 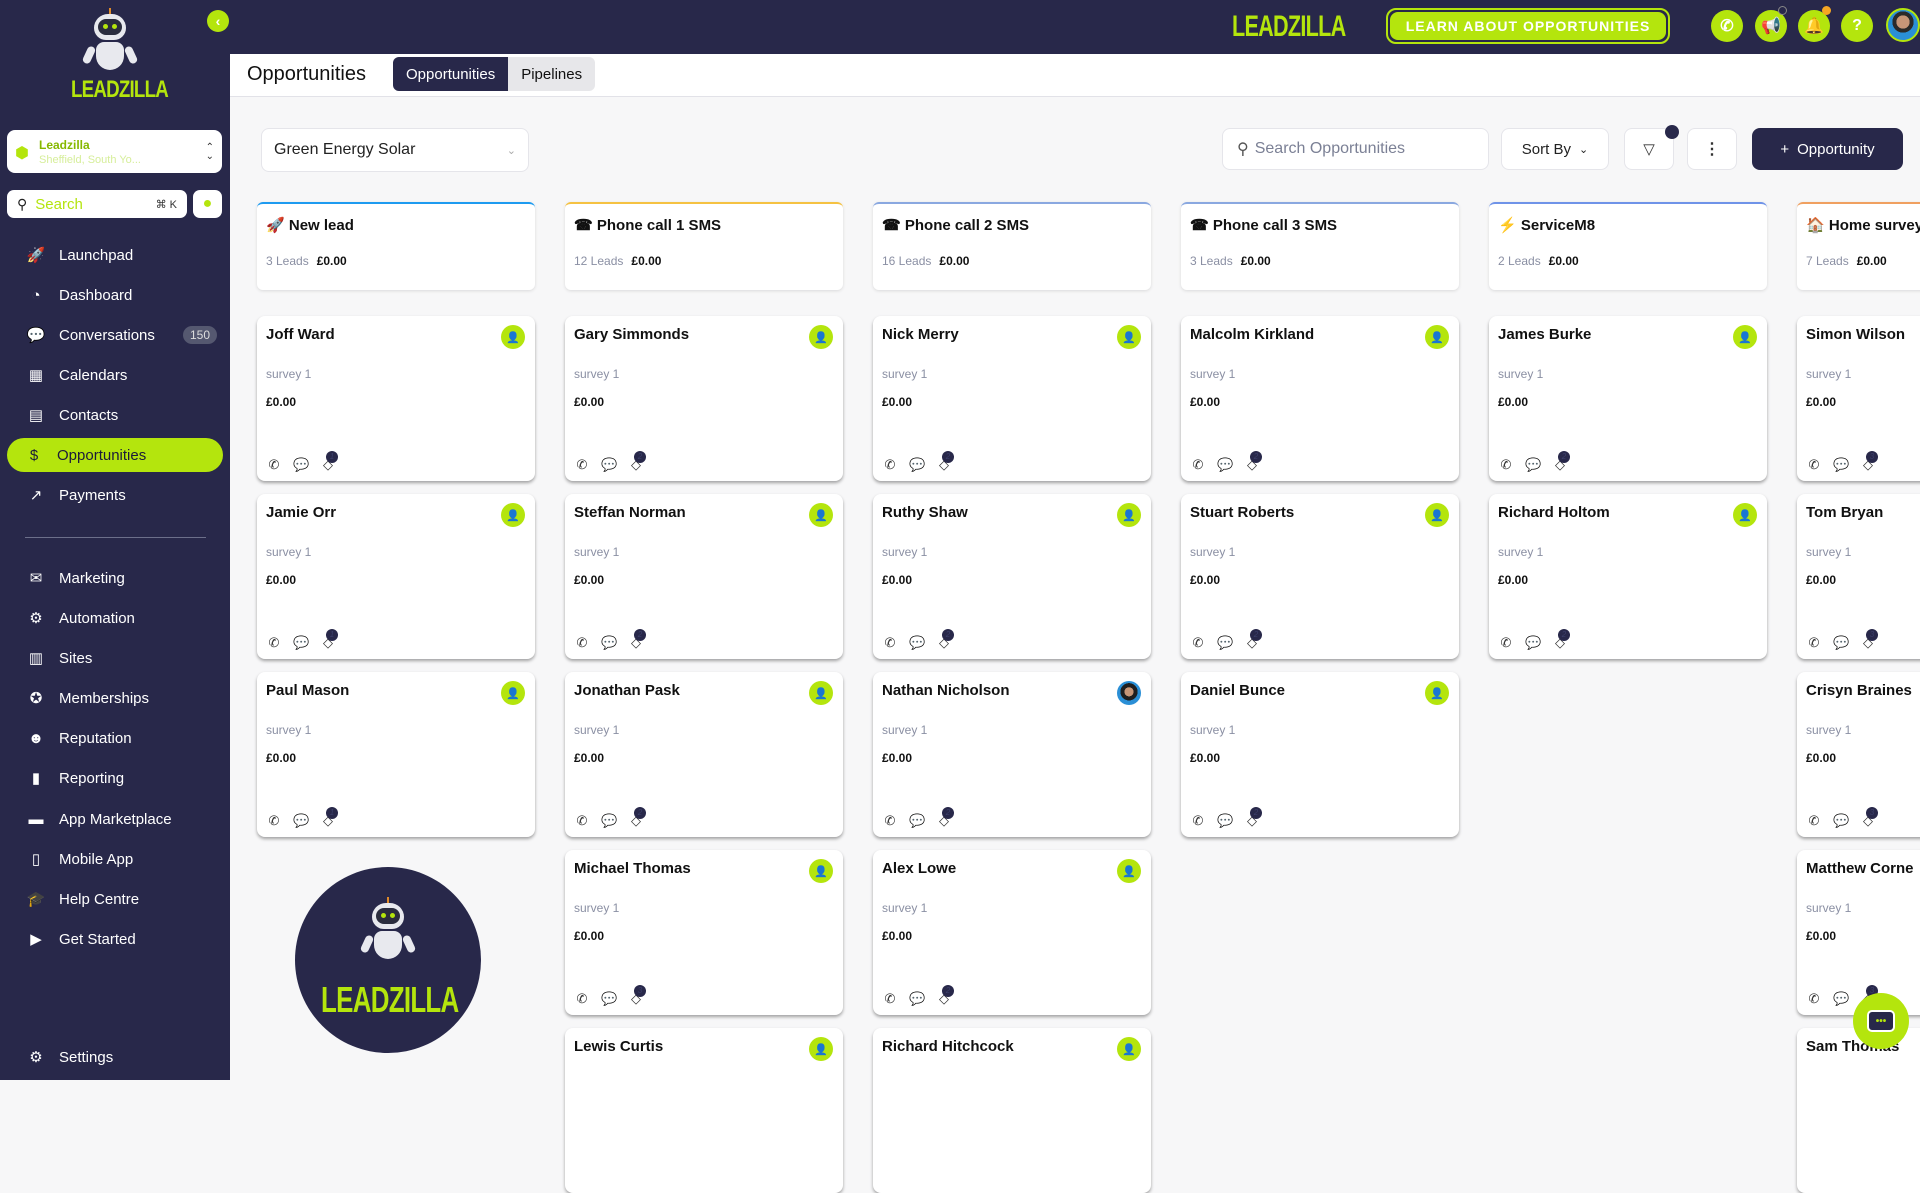 I want to click on sidebar-item-contacts: ▤ Contacts, so click(x=115, y=415).